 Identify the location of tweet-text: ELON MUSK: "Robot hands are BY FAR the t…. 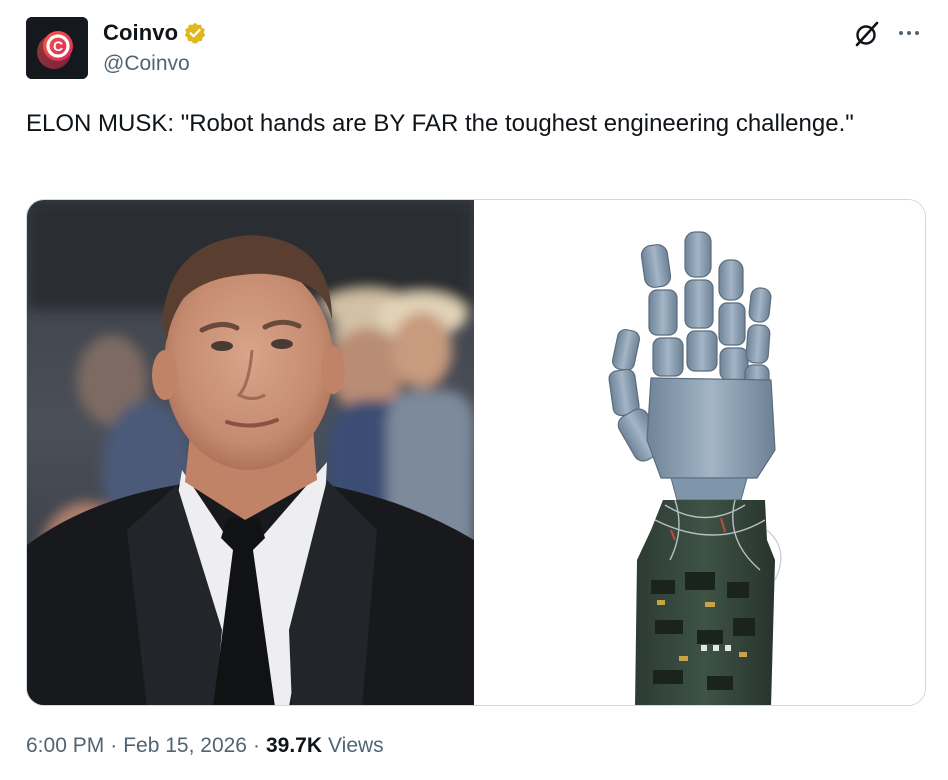
(440, 123).